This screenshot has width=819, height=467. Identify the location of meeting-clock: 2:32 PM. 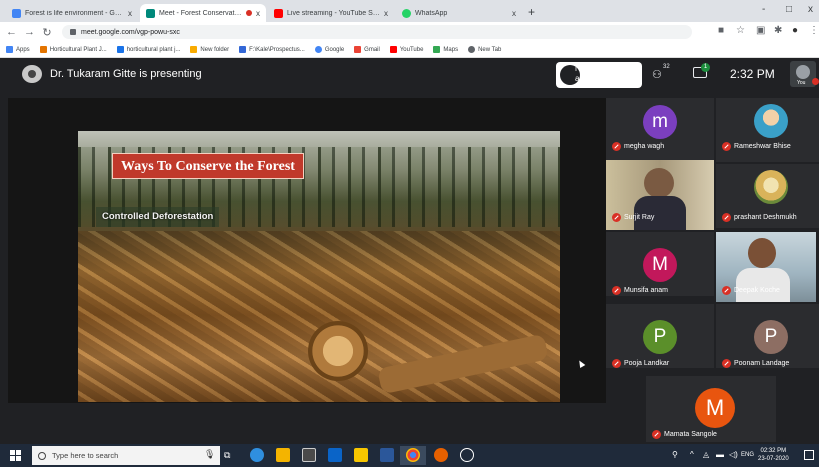
(752, 74).